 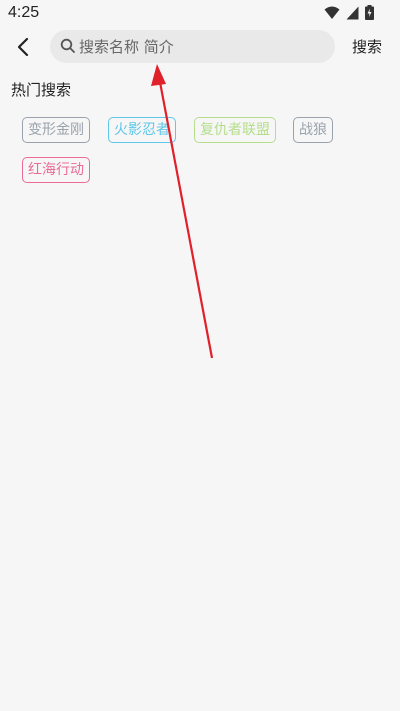 I want to click on search-icon, so click(x=67, y=45).